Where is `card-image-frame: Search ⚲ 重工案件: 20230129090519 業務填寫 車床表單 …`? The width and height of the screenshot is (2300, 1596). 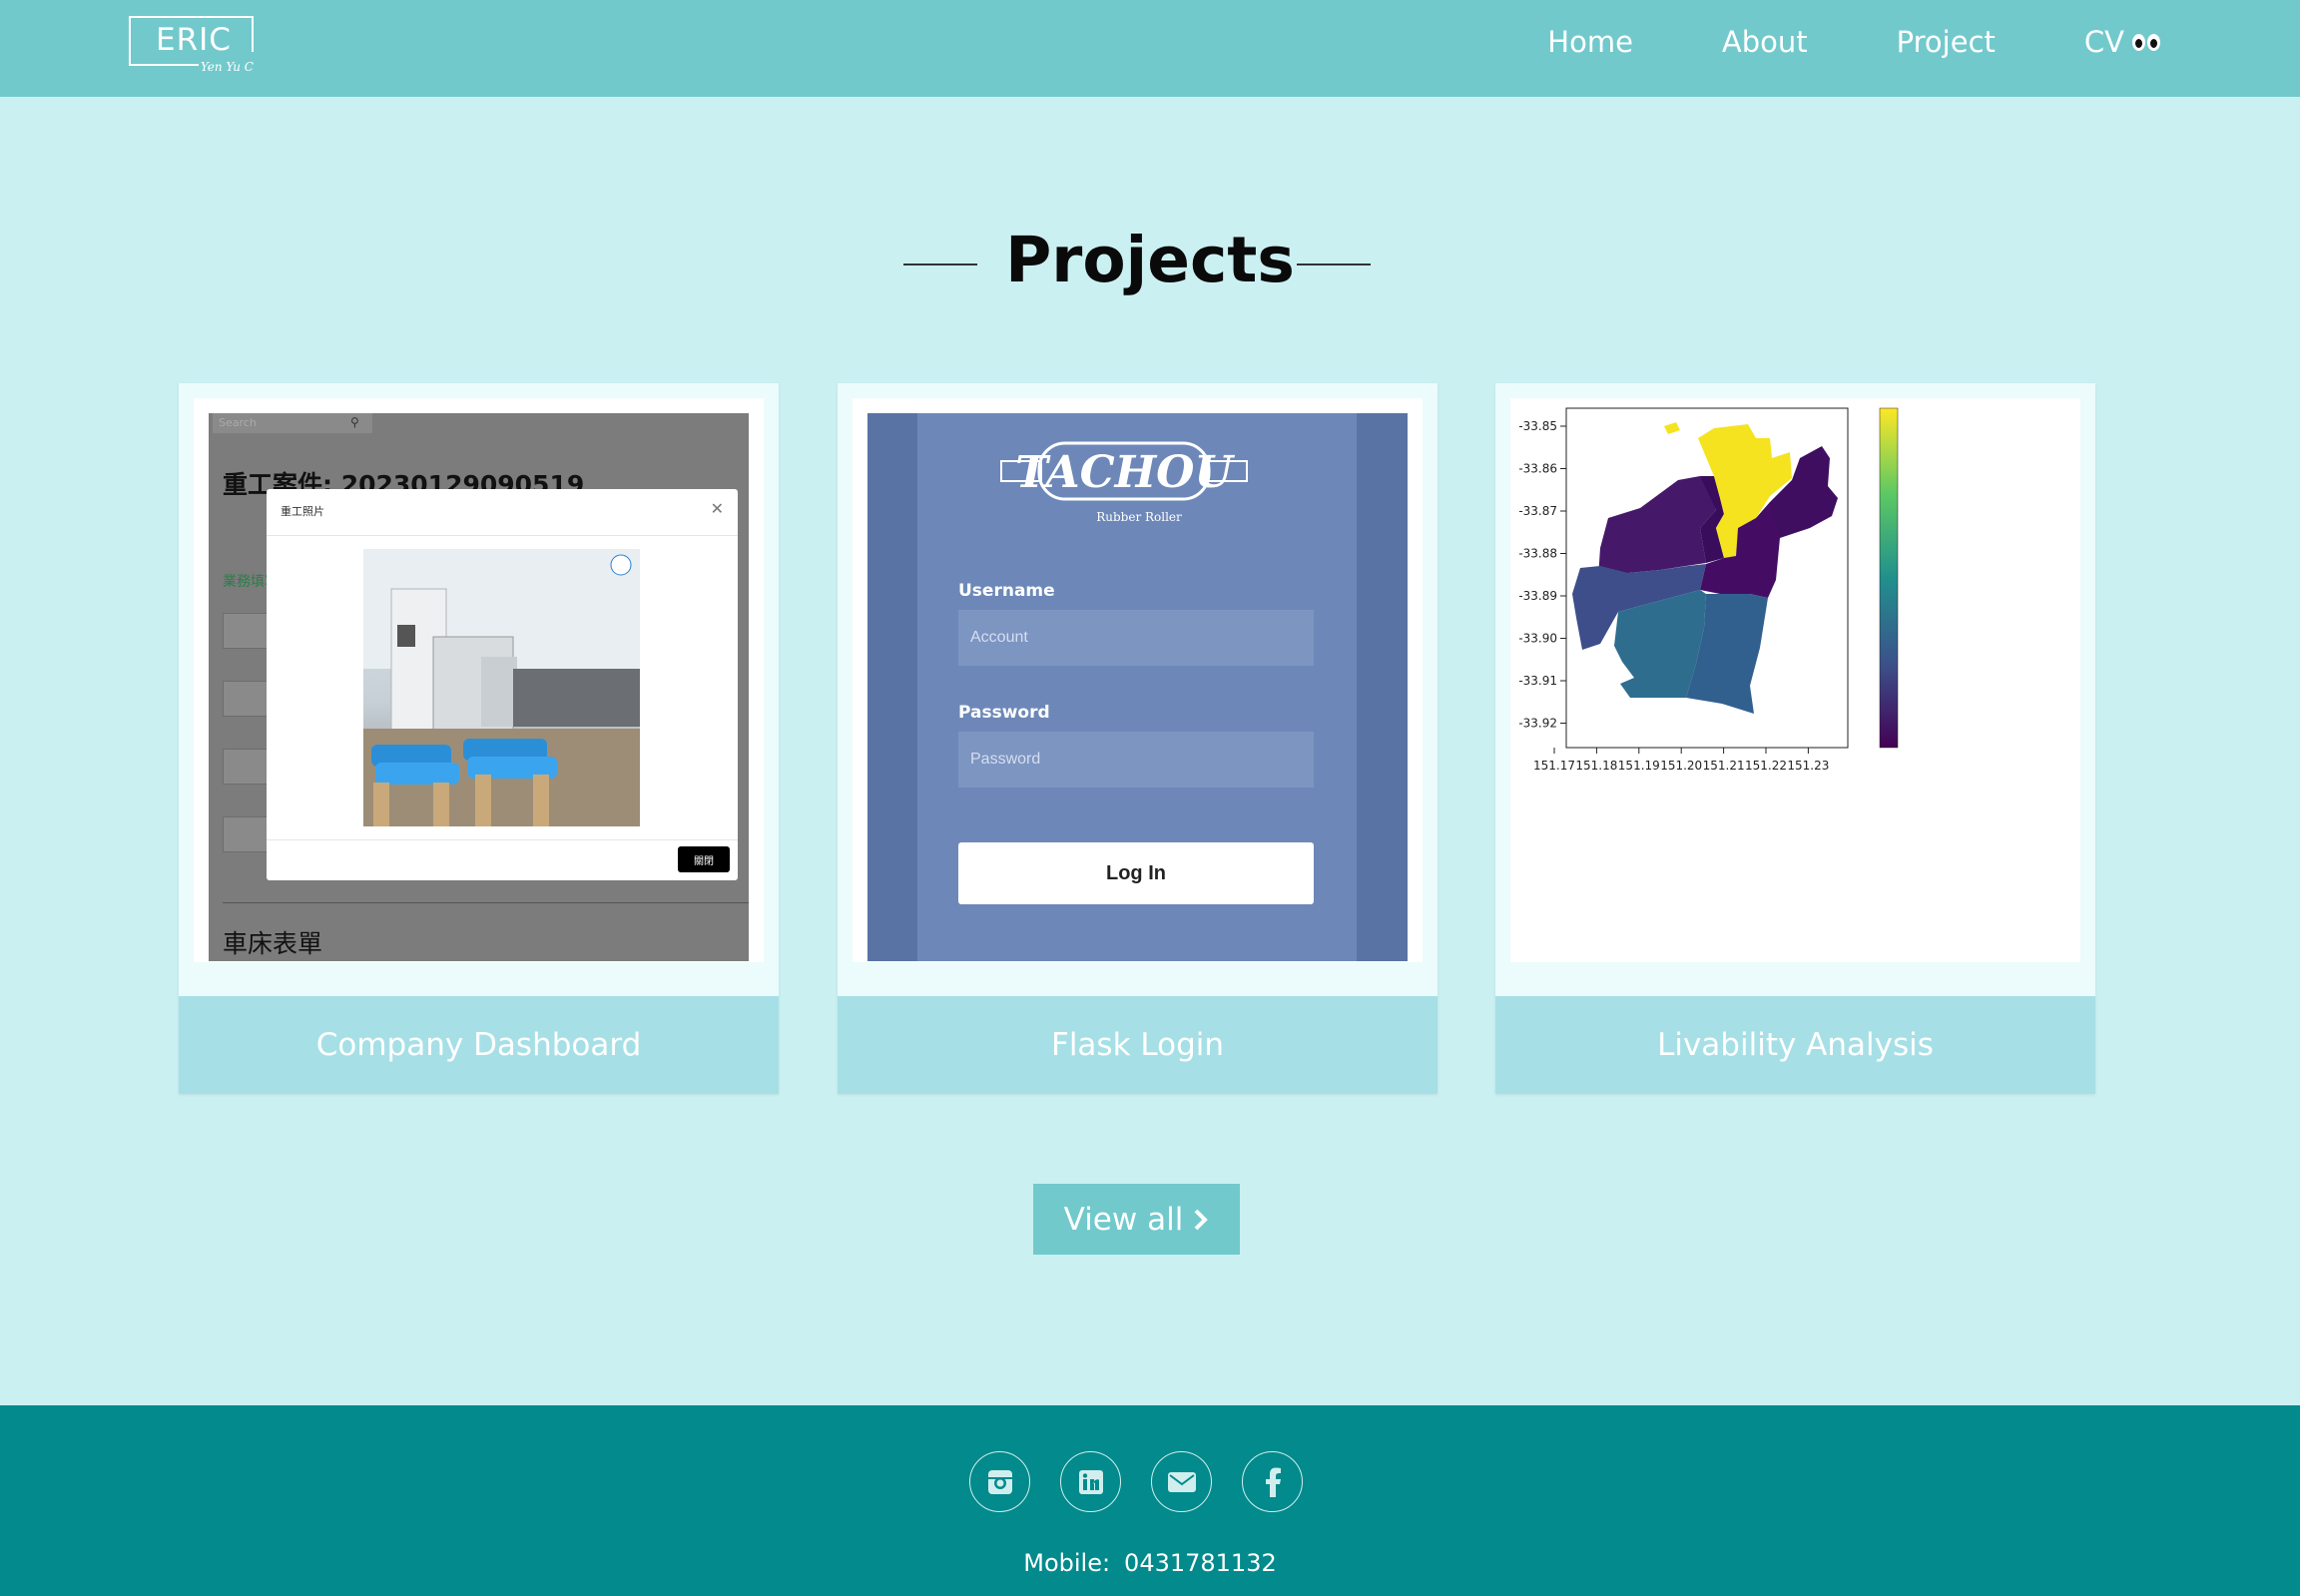 card-image-frame: Search ⚲ 重工案件: 20230129090519 業務填寫 車床表單 … is located at coordinates (479, 680).